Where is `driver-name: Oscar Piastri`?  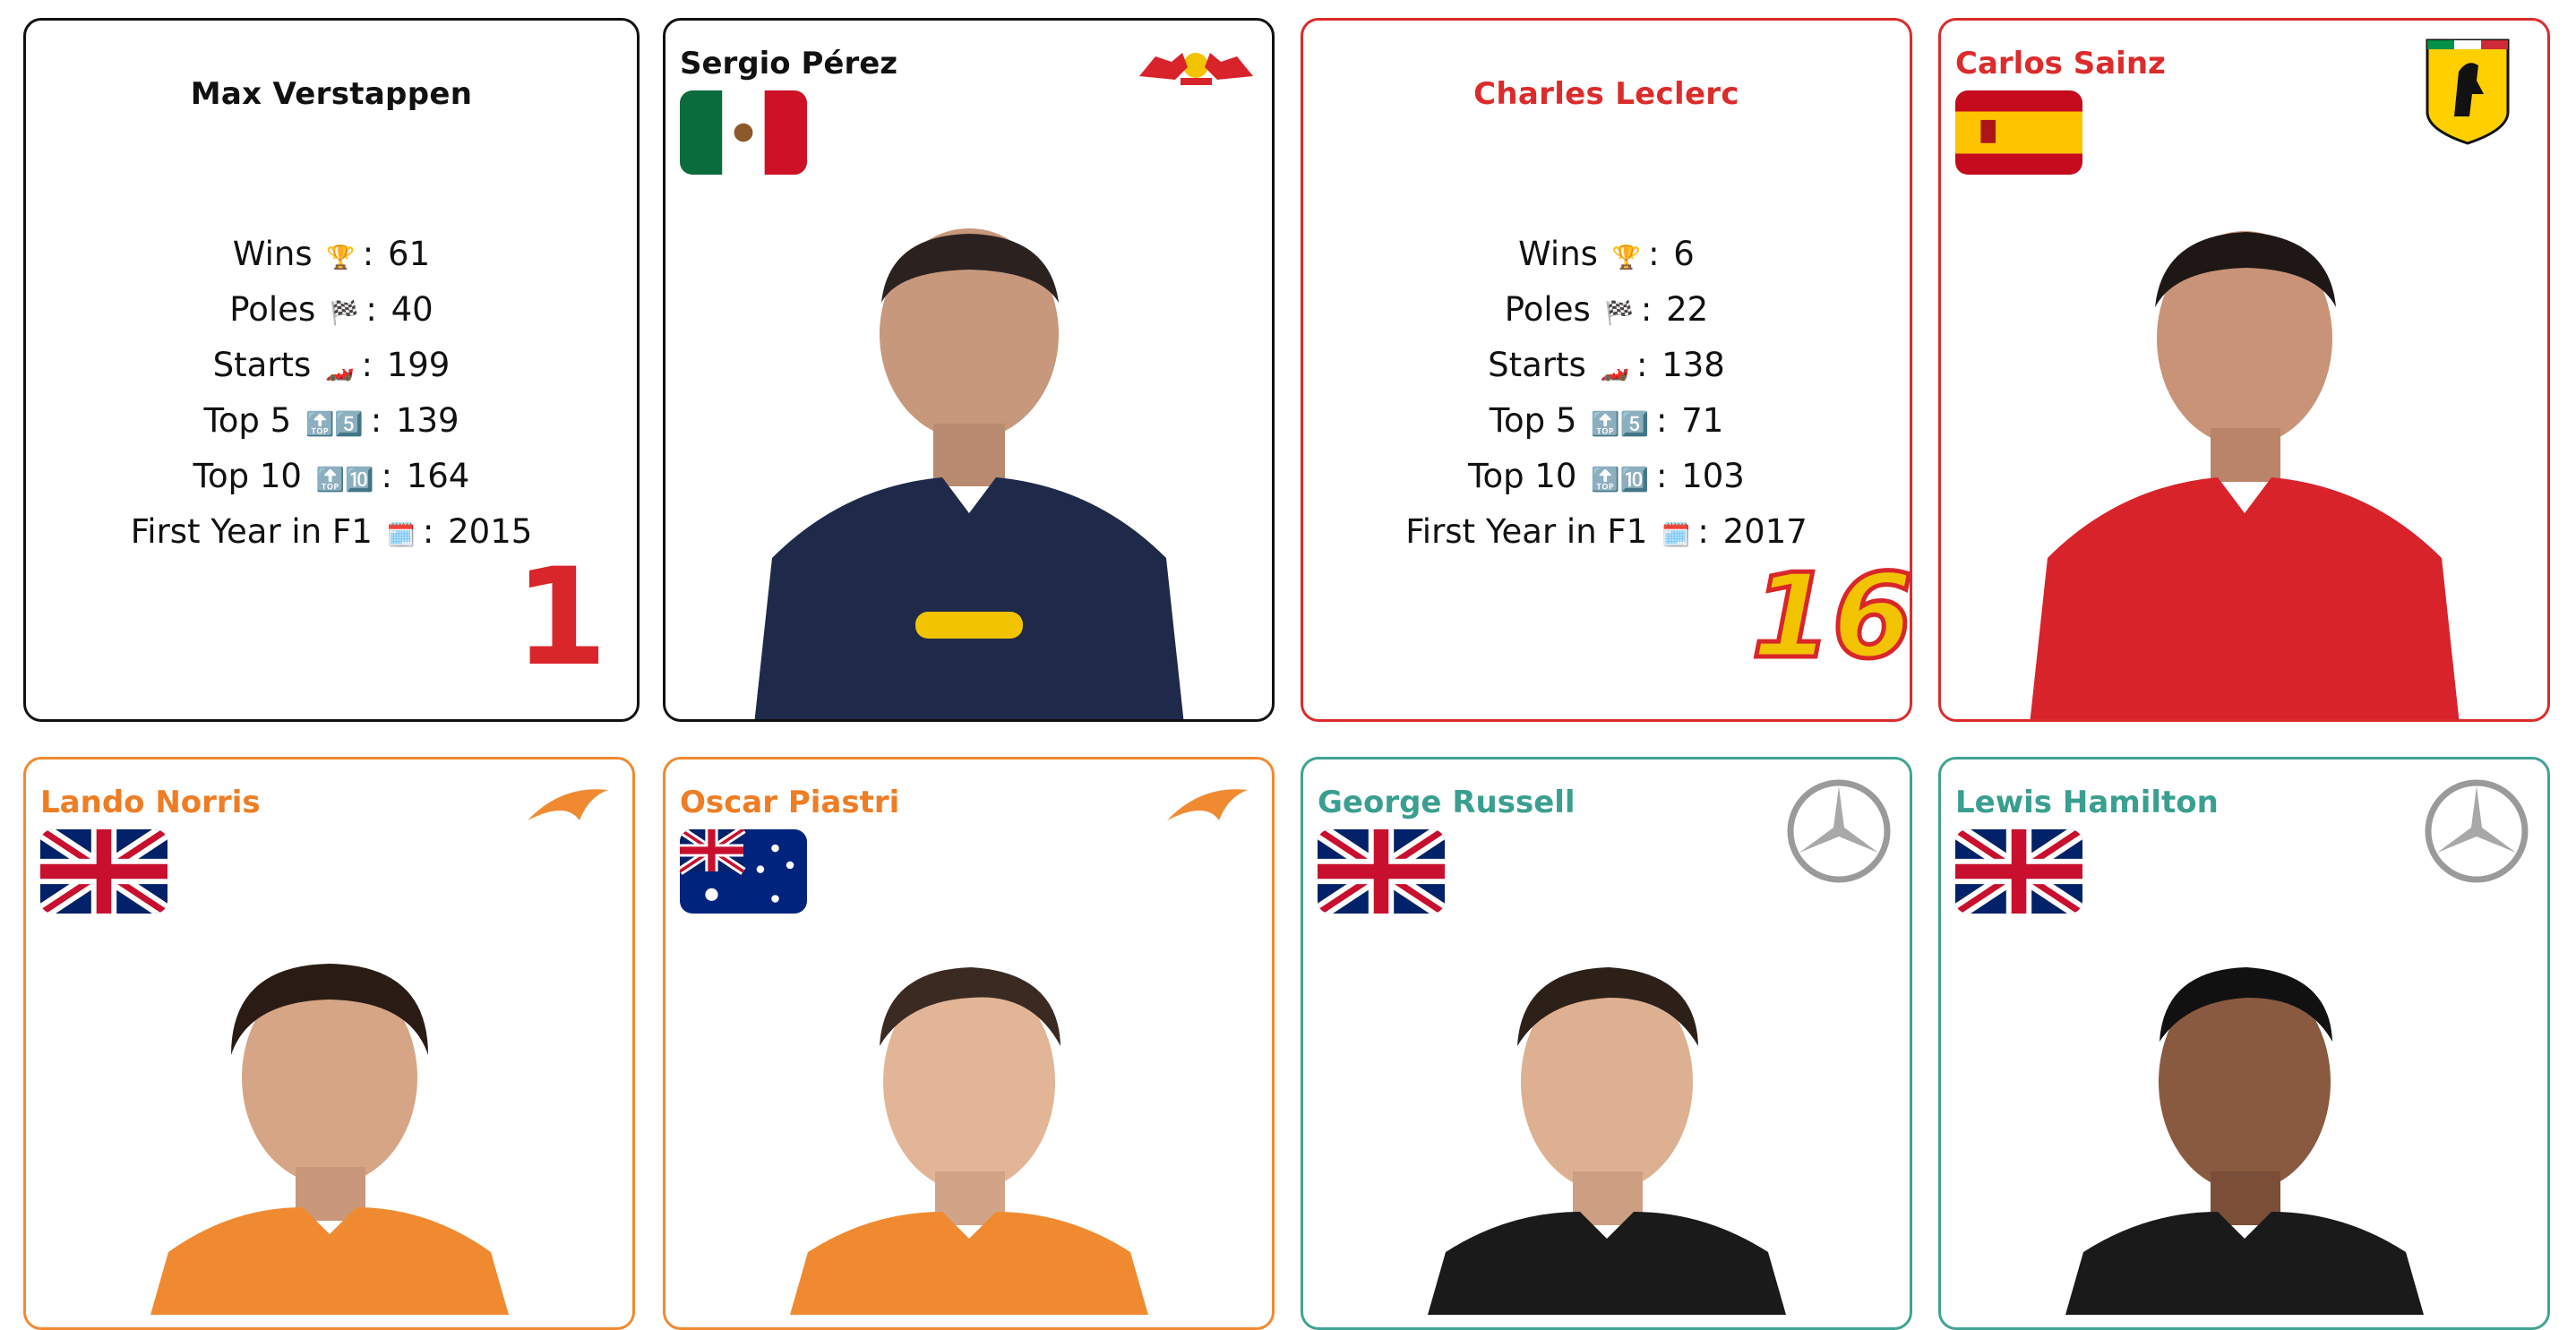
driver-name: Oscar Piastri is located at coordinates (790, 803).